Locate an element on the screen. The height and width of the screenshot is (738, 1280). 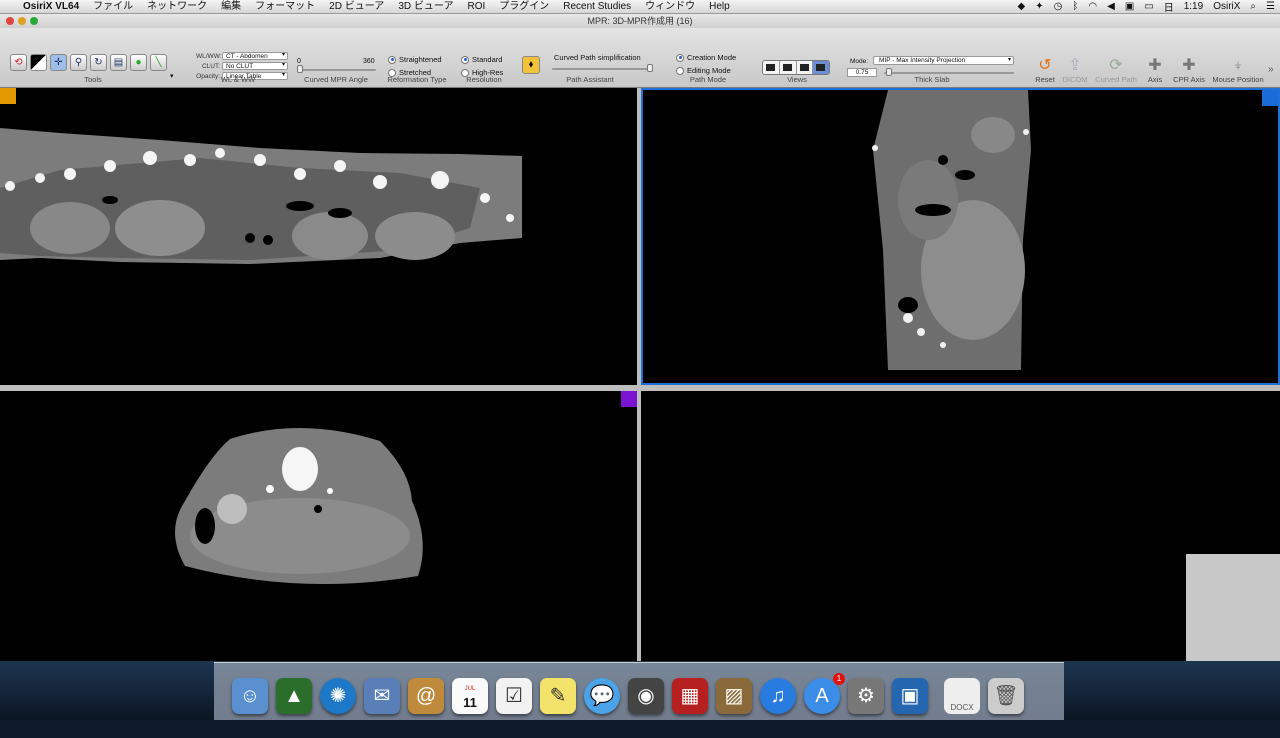
views-segmented-control is located at coordinates (796, 67).